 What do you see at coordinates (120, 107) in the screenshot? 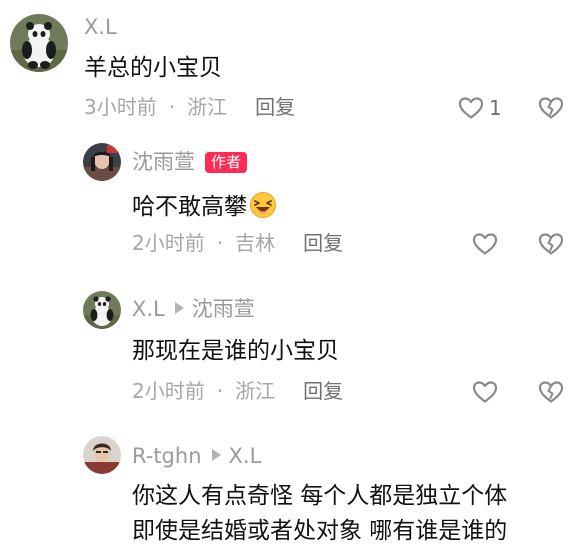
I see `comment-time: 3小时前` at bounding box center [120, 107].